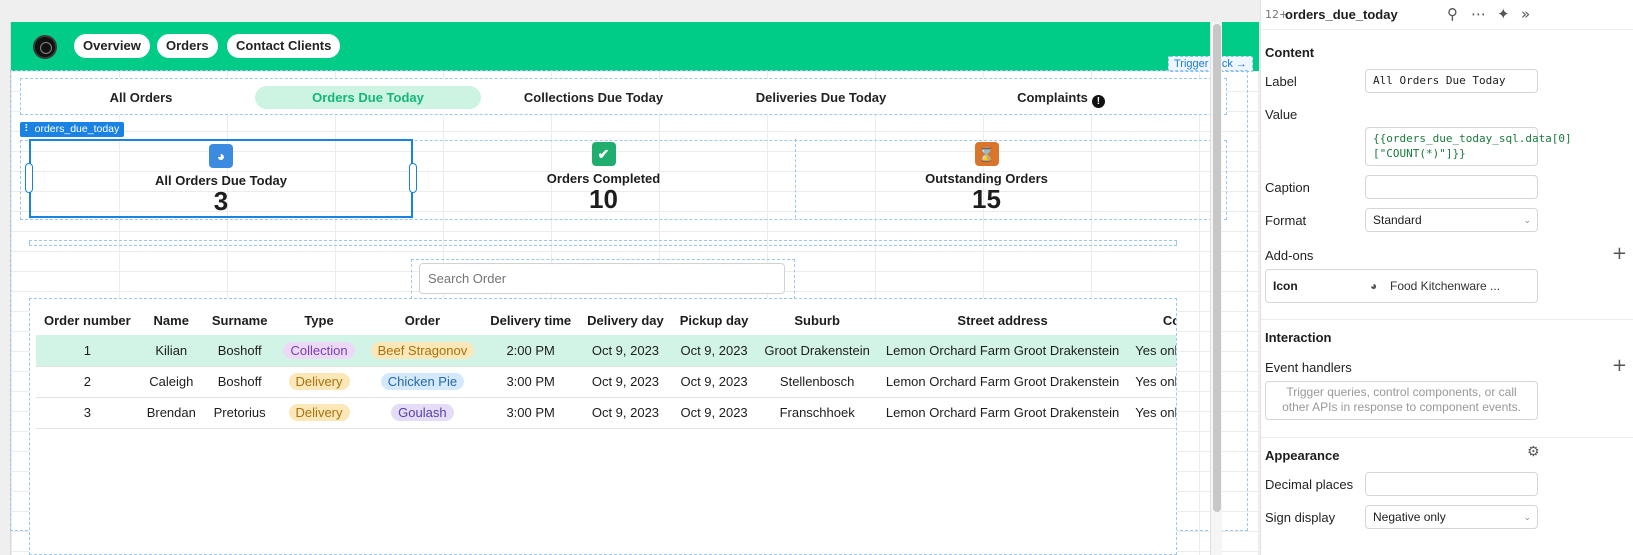 Image resolution: width=1633 pixels, height=555 pixels. What do you see at coordinates (1151, 320) in the screenshot?
I see `column-header: Commer` at bounding box center [1151, 320].